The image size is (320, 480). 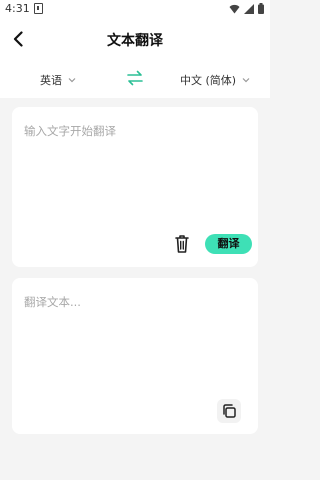 I want to click on wifi-icon, so click(x=234, y=8).